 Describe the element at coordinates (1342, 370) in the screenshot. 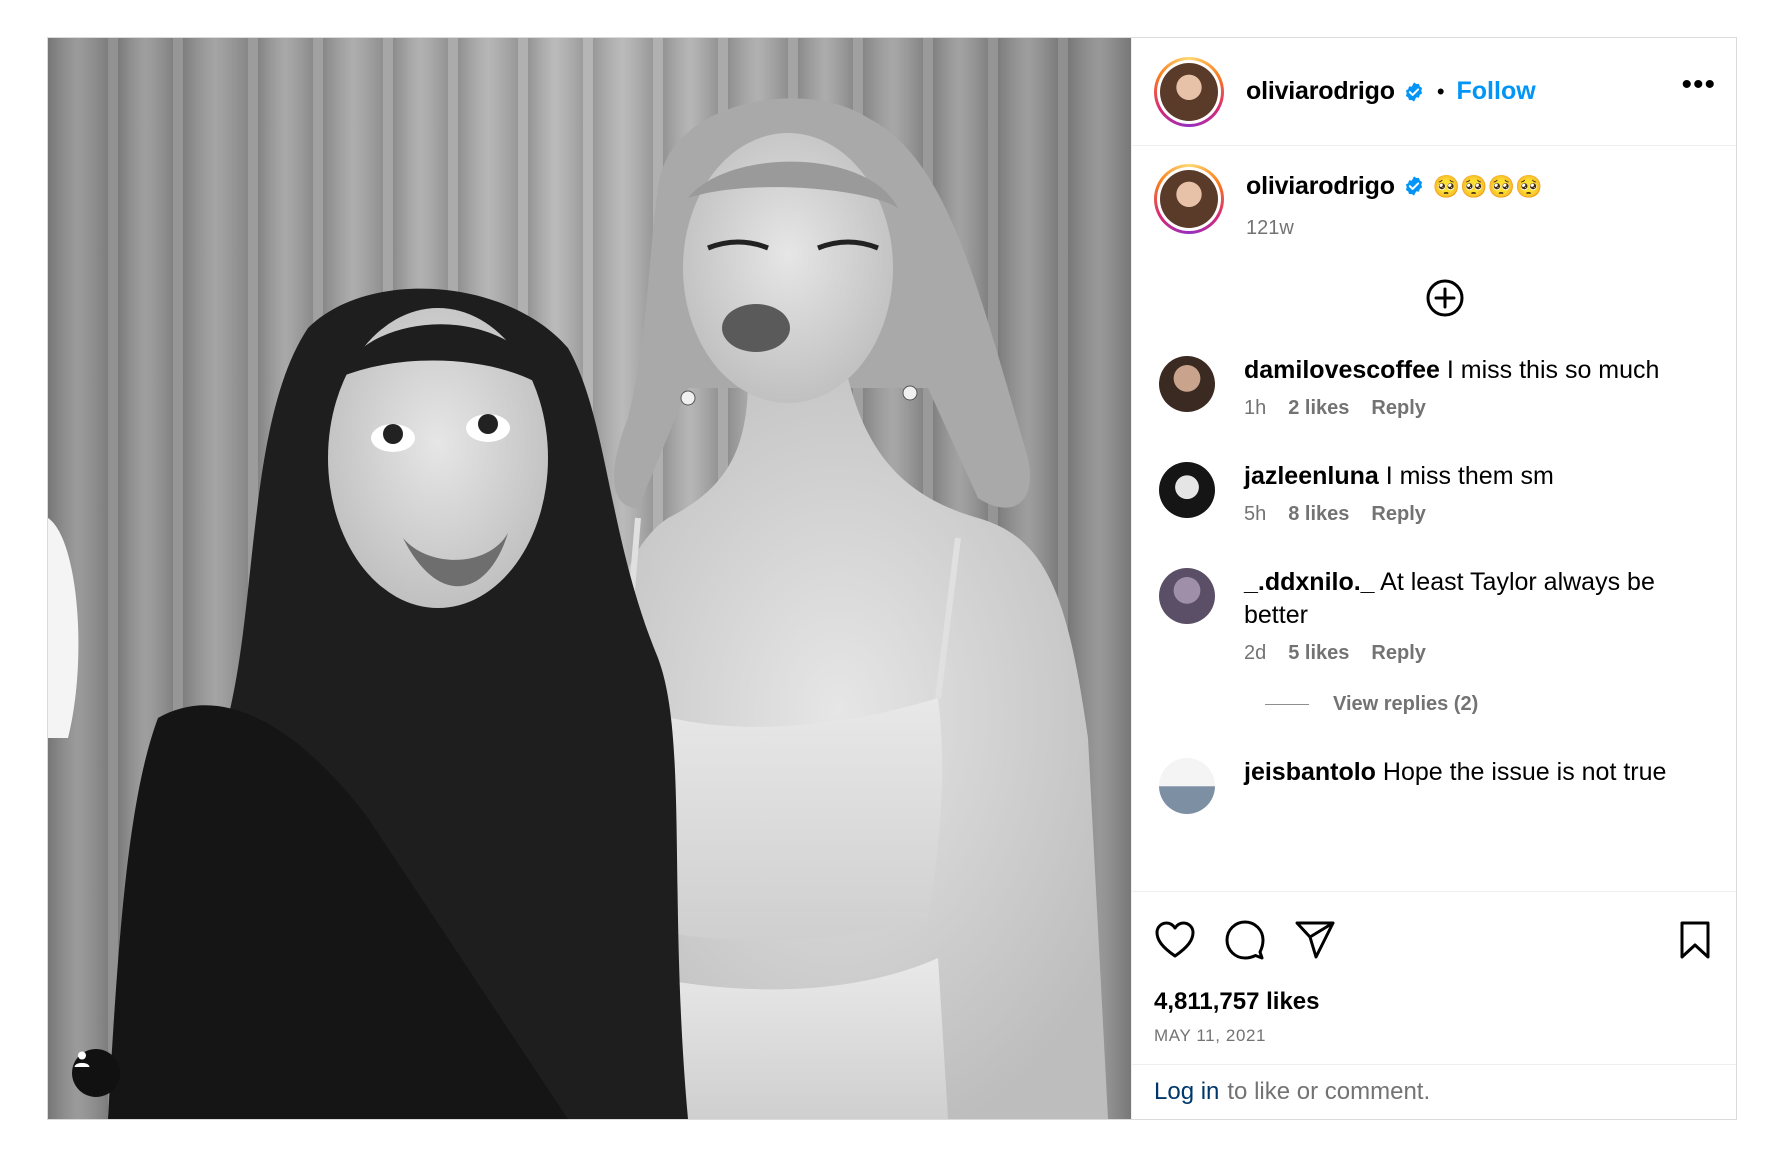

I see `comment-username: damilovescoffee` at that location.